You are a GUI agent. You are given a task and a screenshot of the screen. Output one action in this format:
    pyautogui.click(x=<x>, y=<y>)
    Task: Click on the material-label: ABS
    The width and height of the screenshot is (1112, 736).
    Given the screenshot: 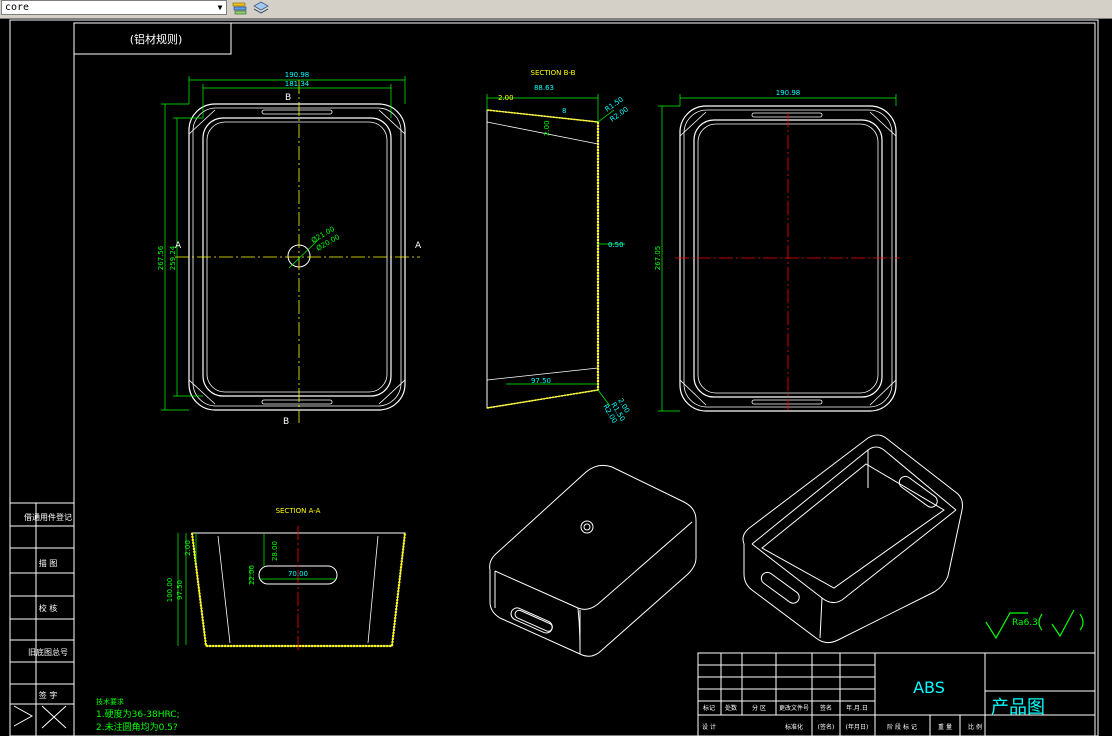 What is the action you would take?
    pyautogui.click(x=929, y=687)
    